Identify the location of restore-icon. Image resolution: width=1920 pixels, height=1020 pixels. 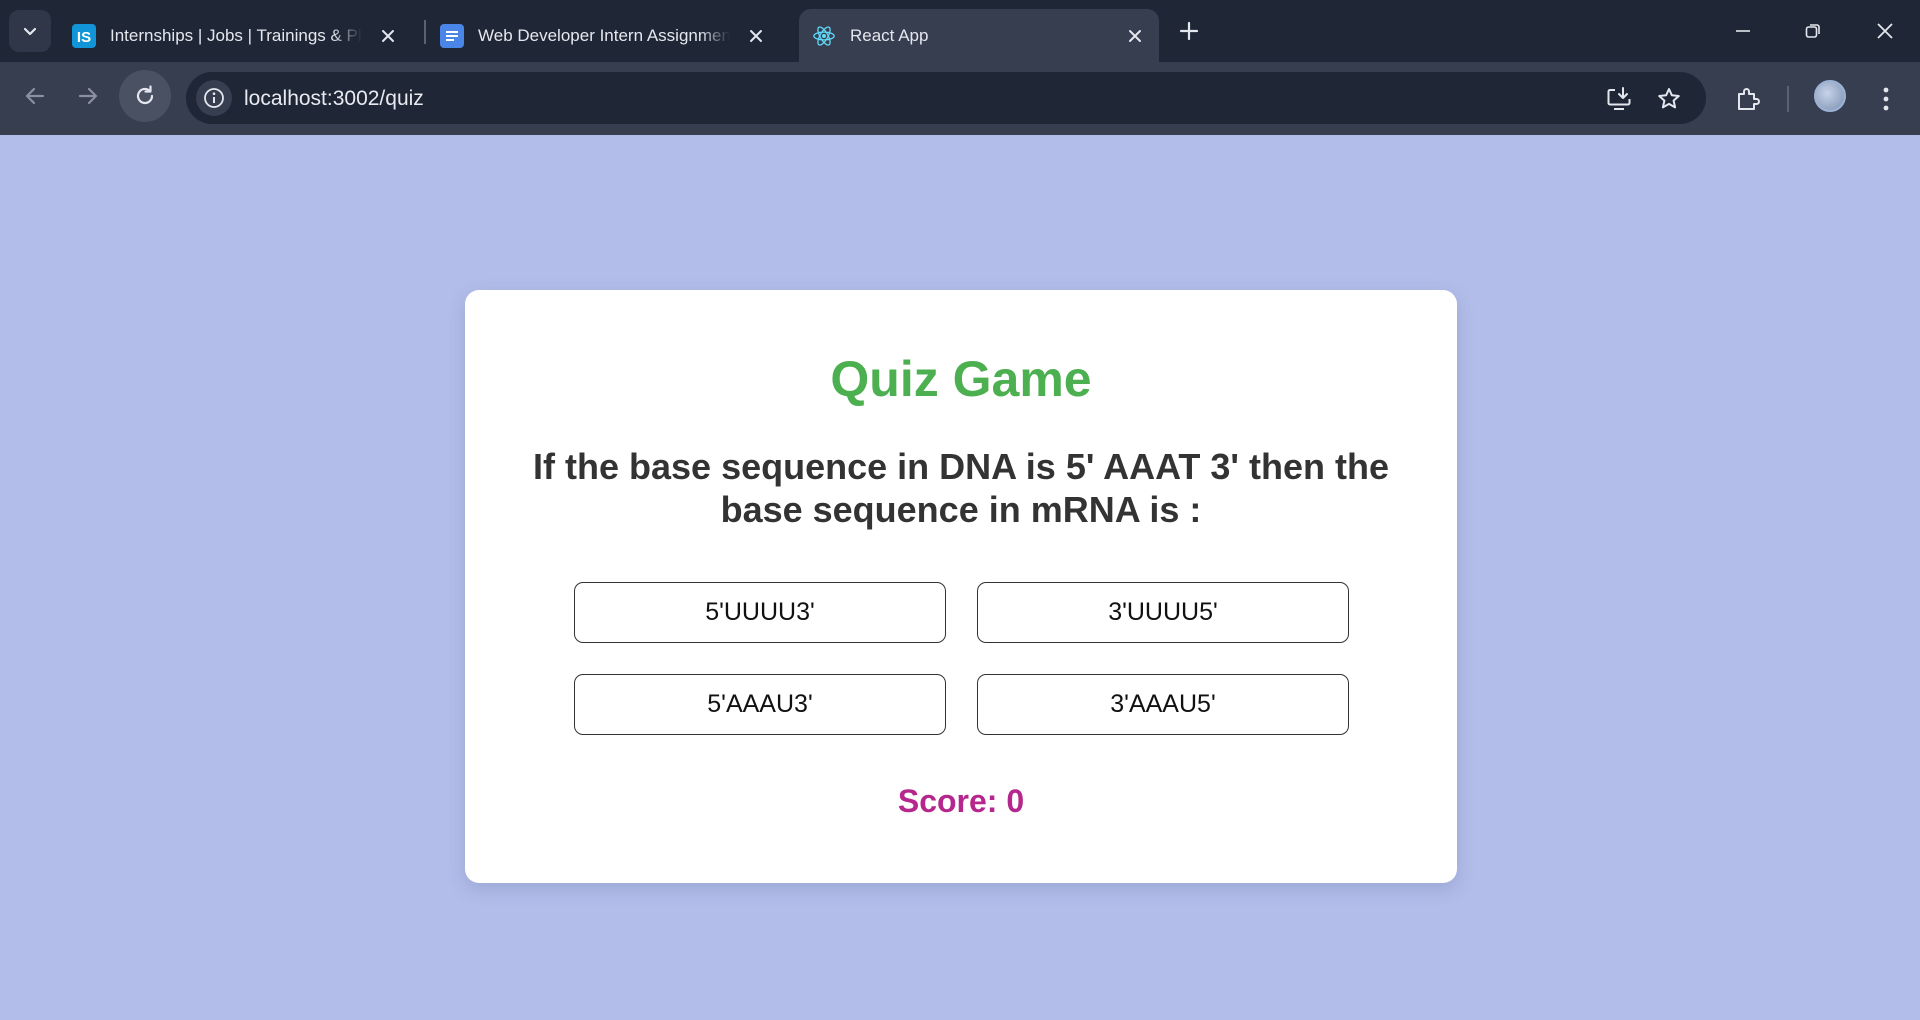
(1812, 31).